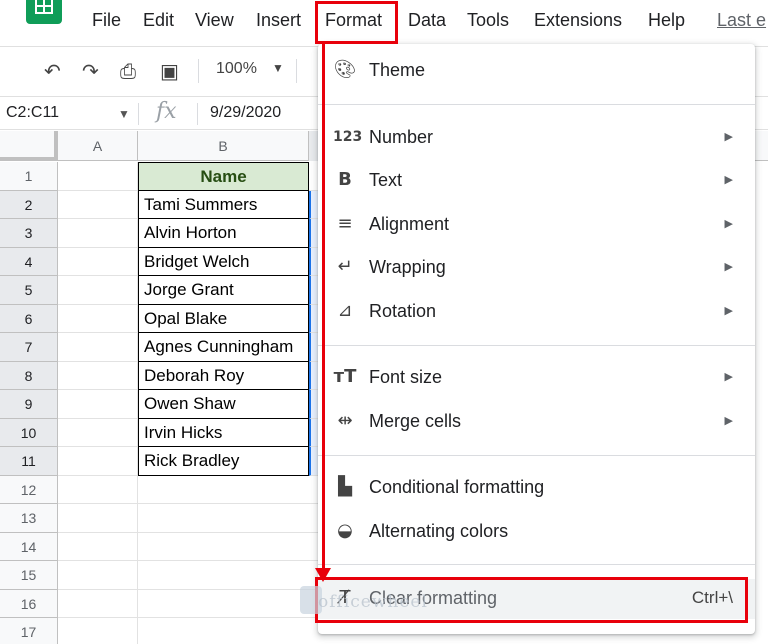  What do you see at coordinates (536, 181) in the screenshot?
I see `menu-item-text: B Text ▶` at bounding box center [536, 181].